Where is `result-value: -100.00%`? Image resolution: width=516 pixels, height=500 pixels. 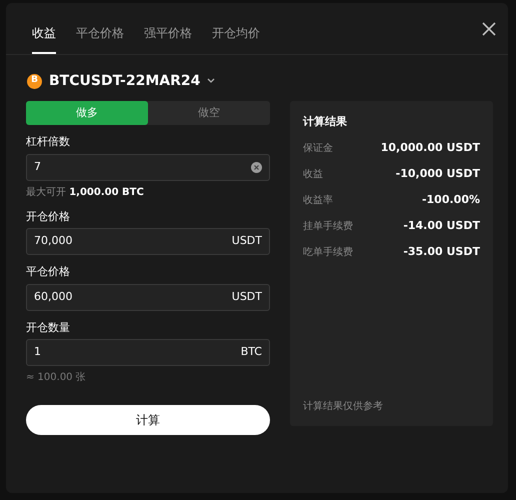 result-value: -100.00% is located at coordinates (451, 200).